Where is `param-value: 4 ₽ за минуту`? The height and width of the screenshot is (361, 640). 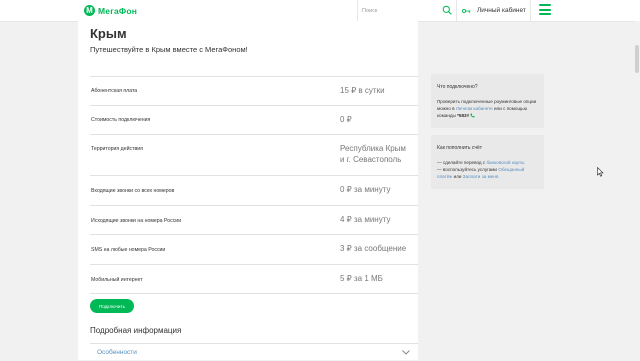 param-value: 4 ₽ за минуту is located at coordinates (365, 219).